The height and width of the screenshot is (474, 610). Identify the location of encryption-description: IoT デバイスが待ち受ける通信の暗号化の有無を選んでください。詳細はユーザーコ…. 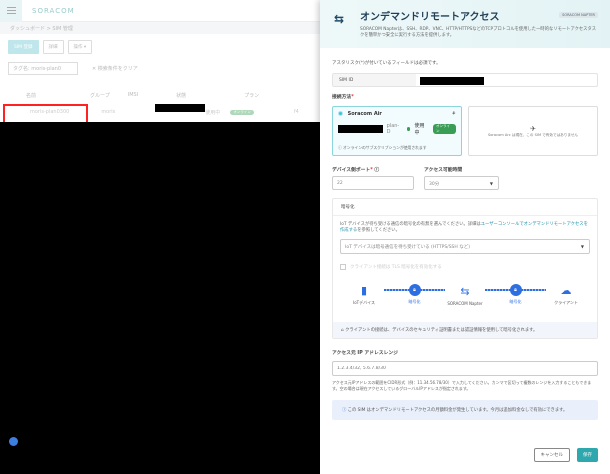
(464, 227).